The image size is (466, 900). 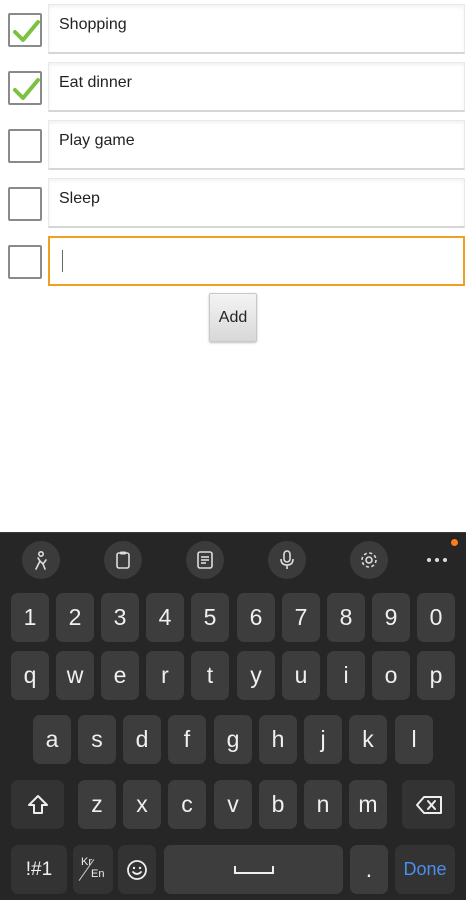 I want to click on space-key, so click(x=253, y=869).